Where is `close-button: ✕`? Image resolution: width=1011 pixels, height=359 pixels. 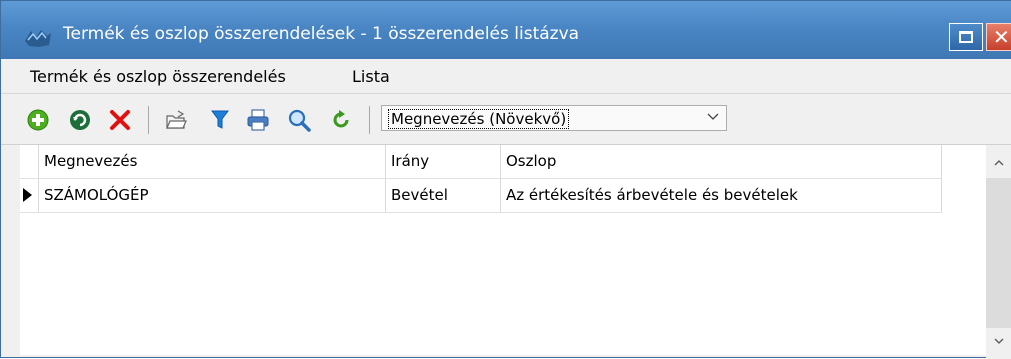 close-button: ✕ is located at coordinates (998, 37).